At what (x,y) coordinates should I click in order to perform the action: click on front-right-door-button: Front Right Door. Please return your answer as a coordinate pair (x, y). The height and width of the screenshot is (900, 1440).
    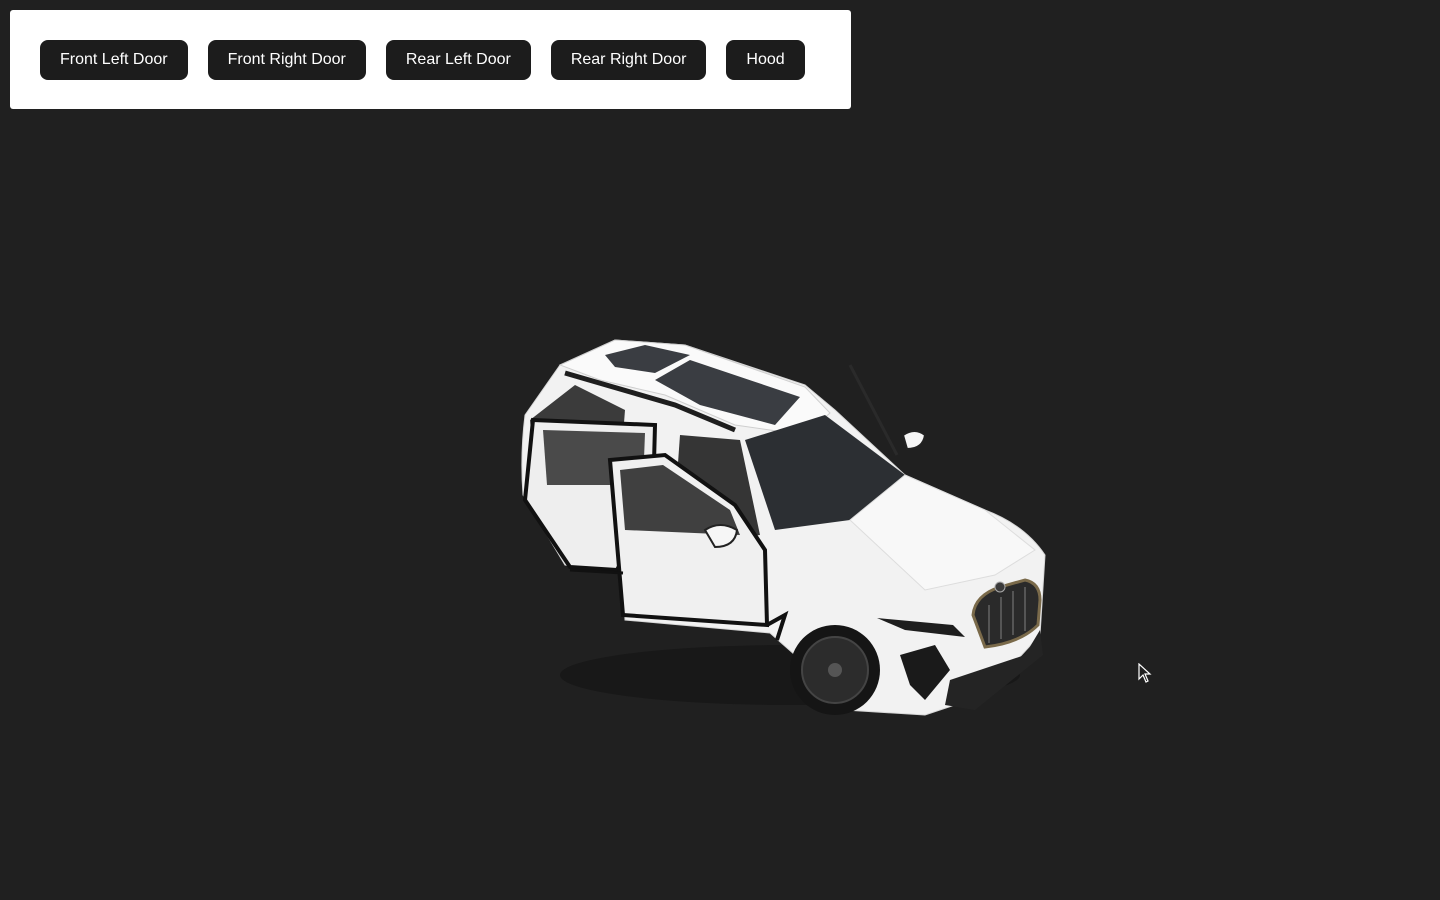
    Looking at the image, I should click on (286, 59).